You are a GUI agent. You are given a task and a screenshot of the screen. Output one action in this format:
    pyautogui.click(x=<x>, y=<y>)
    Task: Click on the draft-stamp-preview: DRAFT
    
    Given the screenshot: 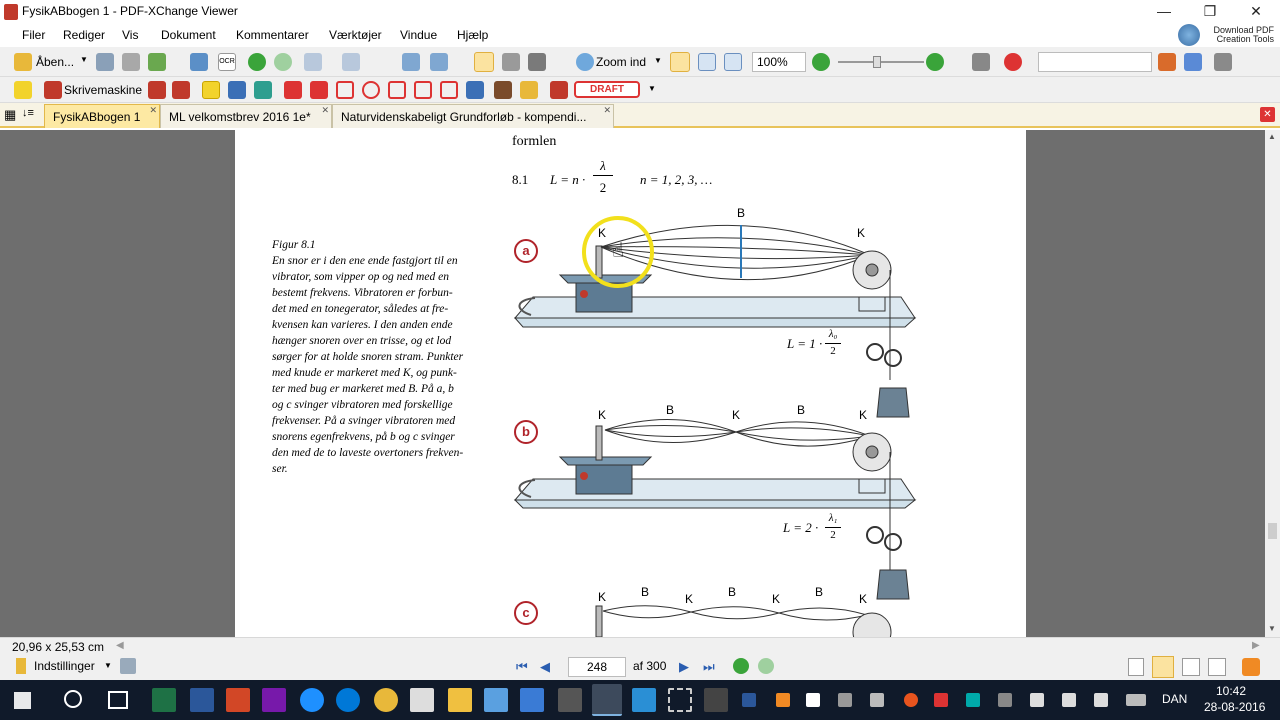 What is the action you would take?
    pyautogui.click(x=607, y=89)
    